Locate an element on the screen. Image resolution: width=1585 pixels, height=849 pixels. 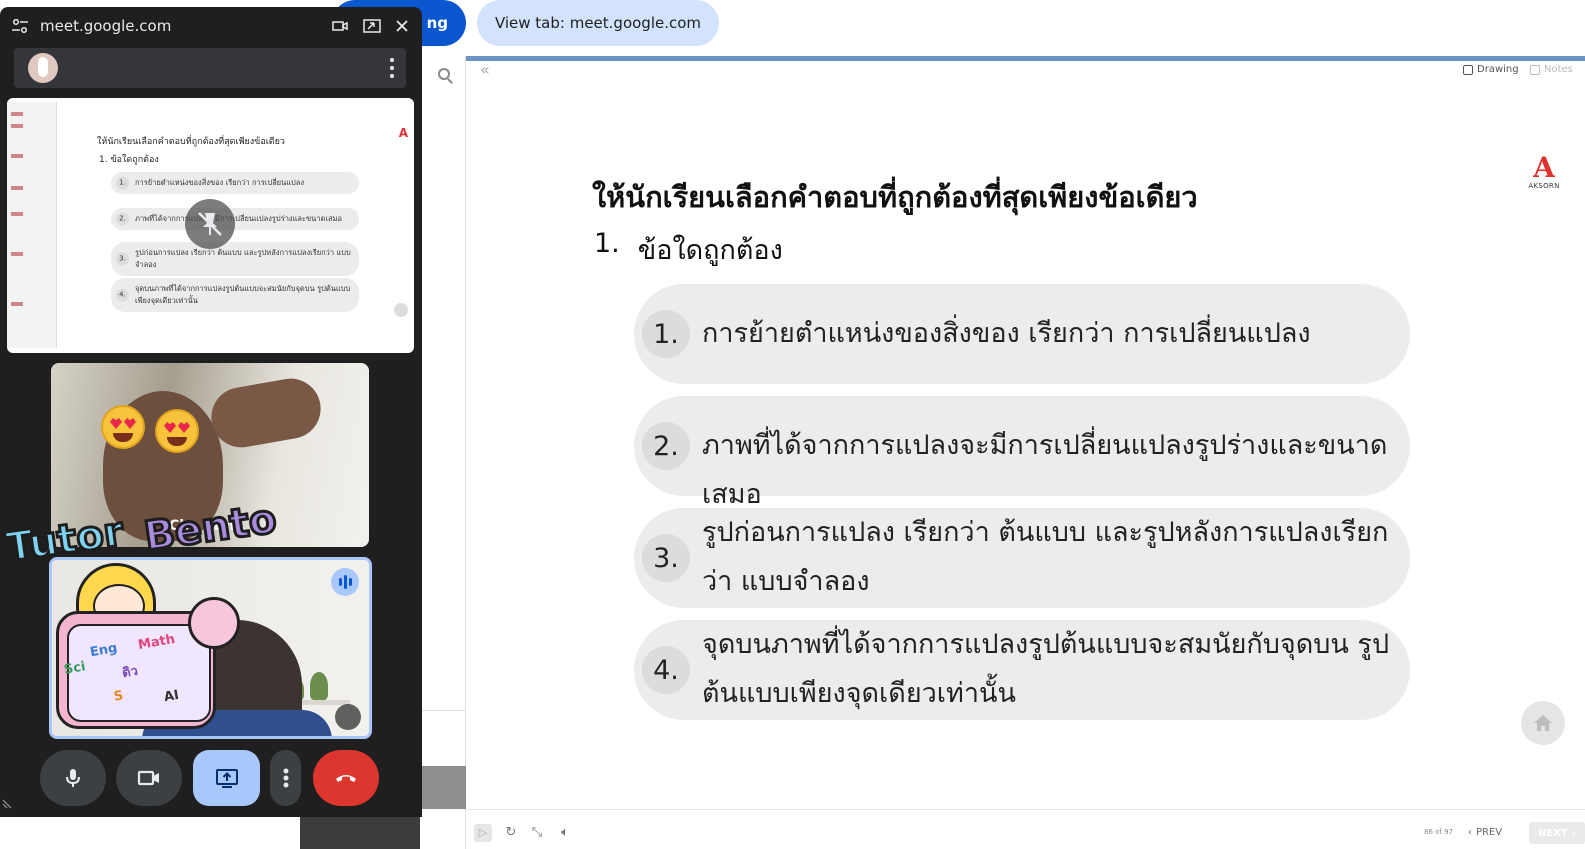
option-number: 4. is located at coordinates (666, 670).